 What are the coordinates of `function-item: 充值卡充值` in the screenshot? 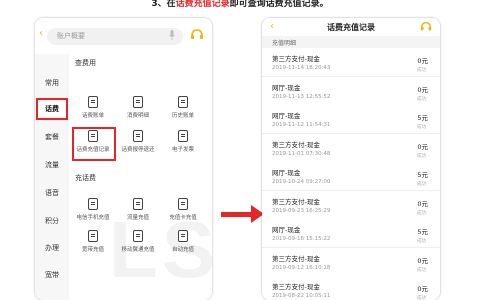 It's located at (183, 215).